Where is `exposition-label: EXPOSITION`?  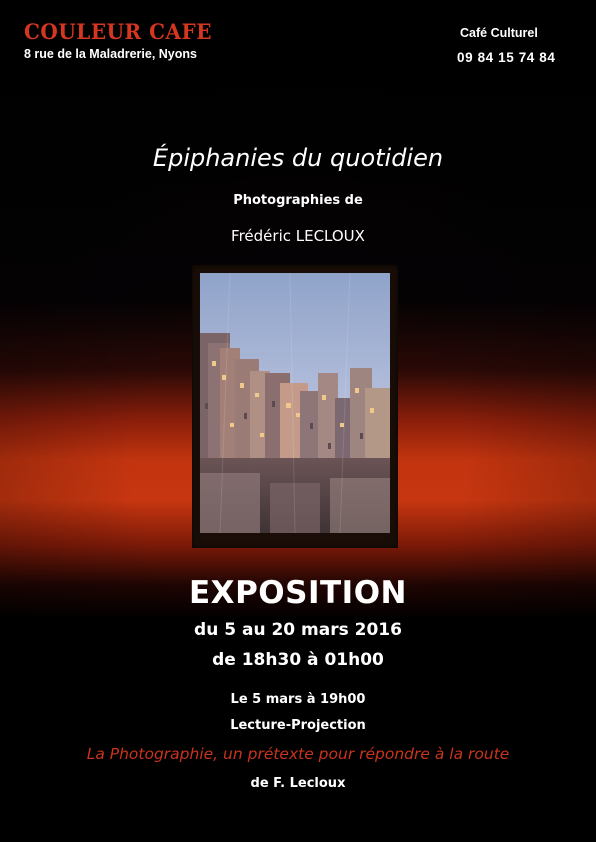 exposition-label: EXPOSITION is located at coordinates (298, 593).